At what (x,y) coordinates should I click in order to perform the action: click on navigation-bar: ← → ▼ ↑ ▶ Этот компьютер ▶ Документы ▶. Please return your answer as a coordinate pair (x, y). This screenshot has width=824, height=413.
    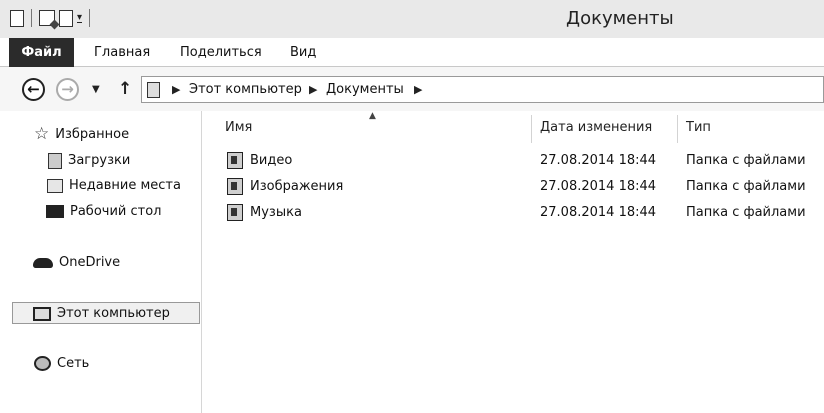
    Looking at the image, I should click on (412, 89).